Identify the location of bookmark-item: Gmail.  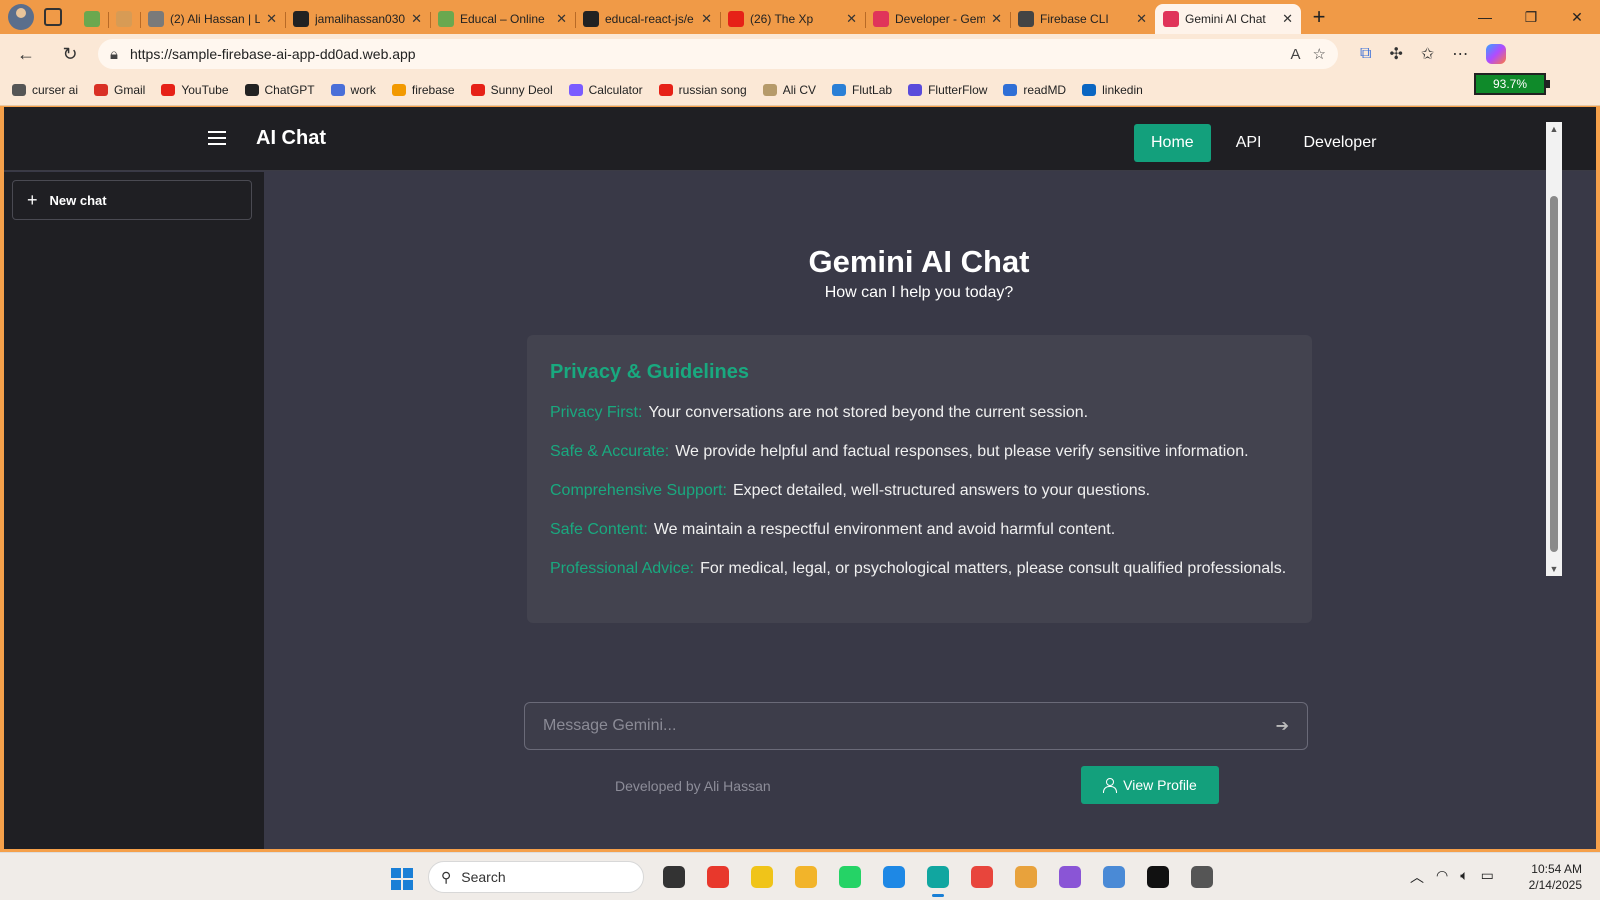
(119, 90).